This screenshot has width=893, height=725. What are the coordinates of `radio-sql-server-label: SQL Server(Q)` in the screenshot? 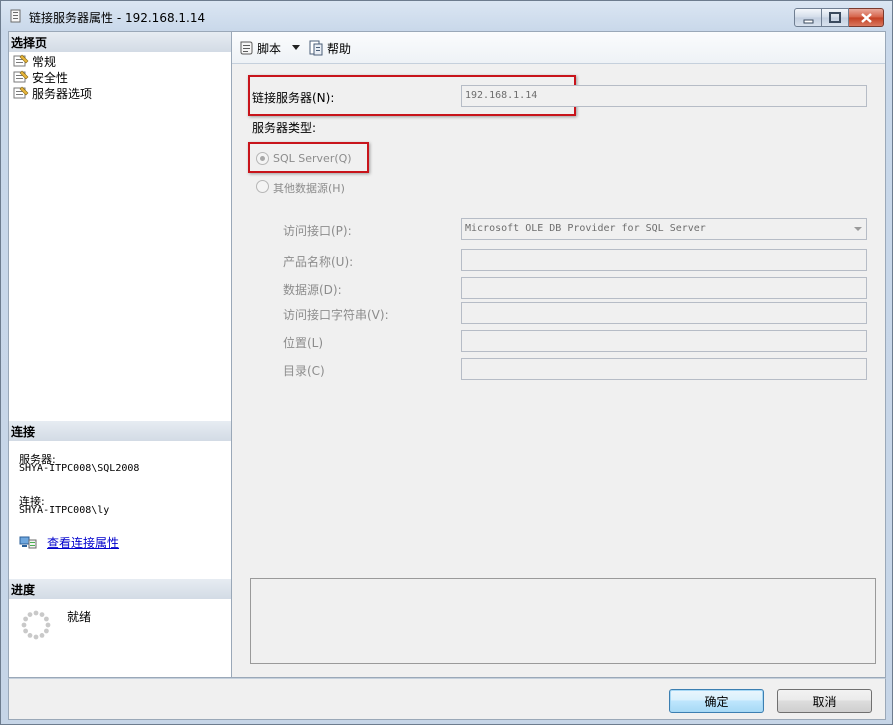 It's located at (312, 158).